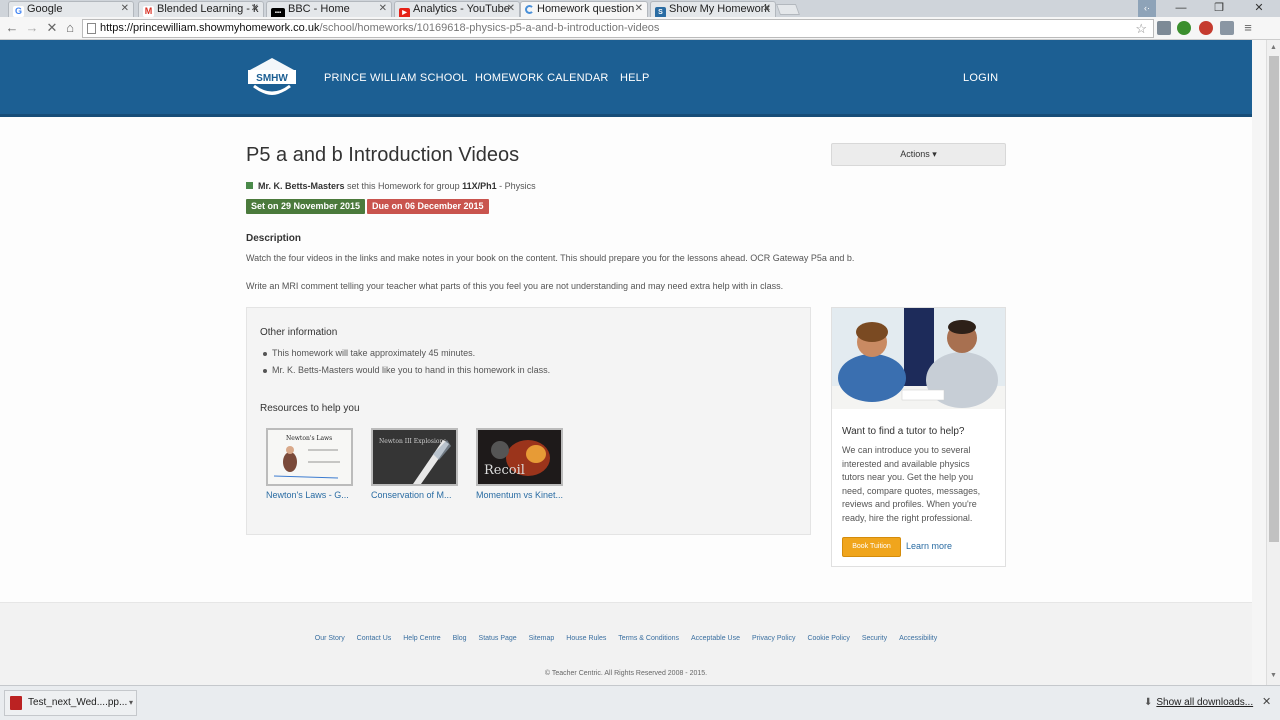  What do you see at coordinates (828, 638) in the screenshot?
I see `footer-link: Cookie Policy` at bounding box center [828, 638].